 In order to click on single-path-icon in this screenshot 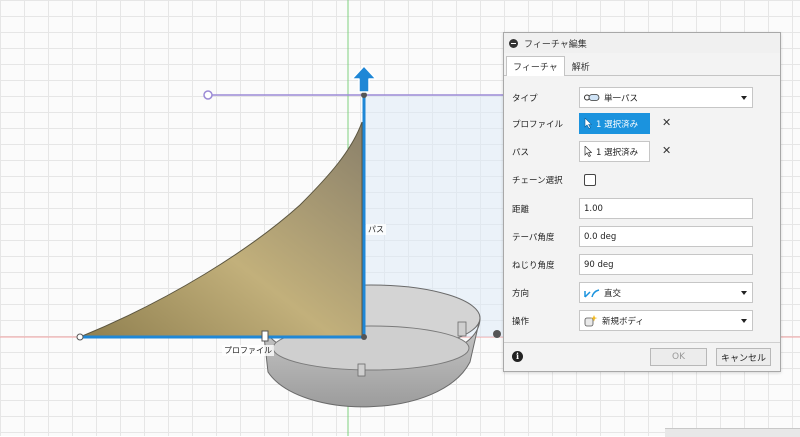, I will do `click(592, 97)`.